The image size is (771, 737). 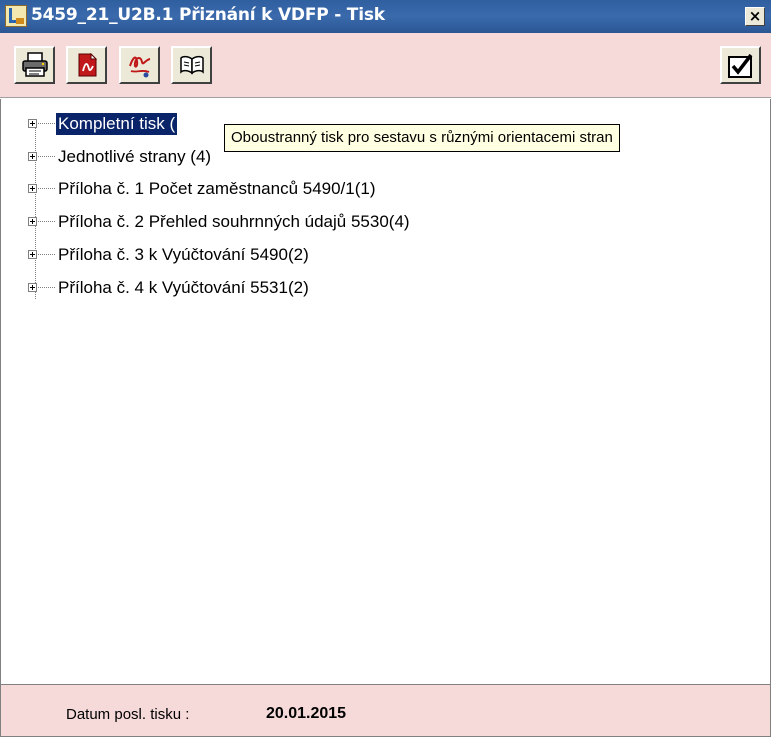 I want to click on tree-node-label: Kompletní tisk (, so click(x=117, y=124).